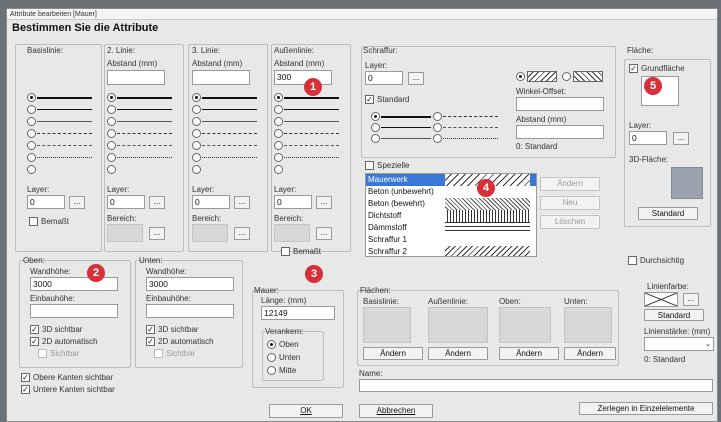  Describe the element at coordinates (396, 411) in the screenshot. I see `abbrechen-button: Abbrechen` at that location.